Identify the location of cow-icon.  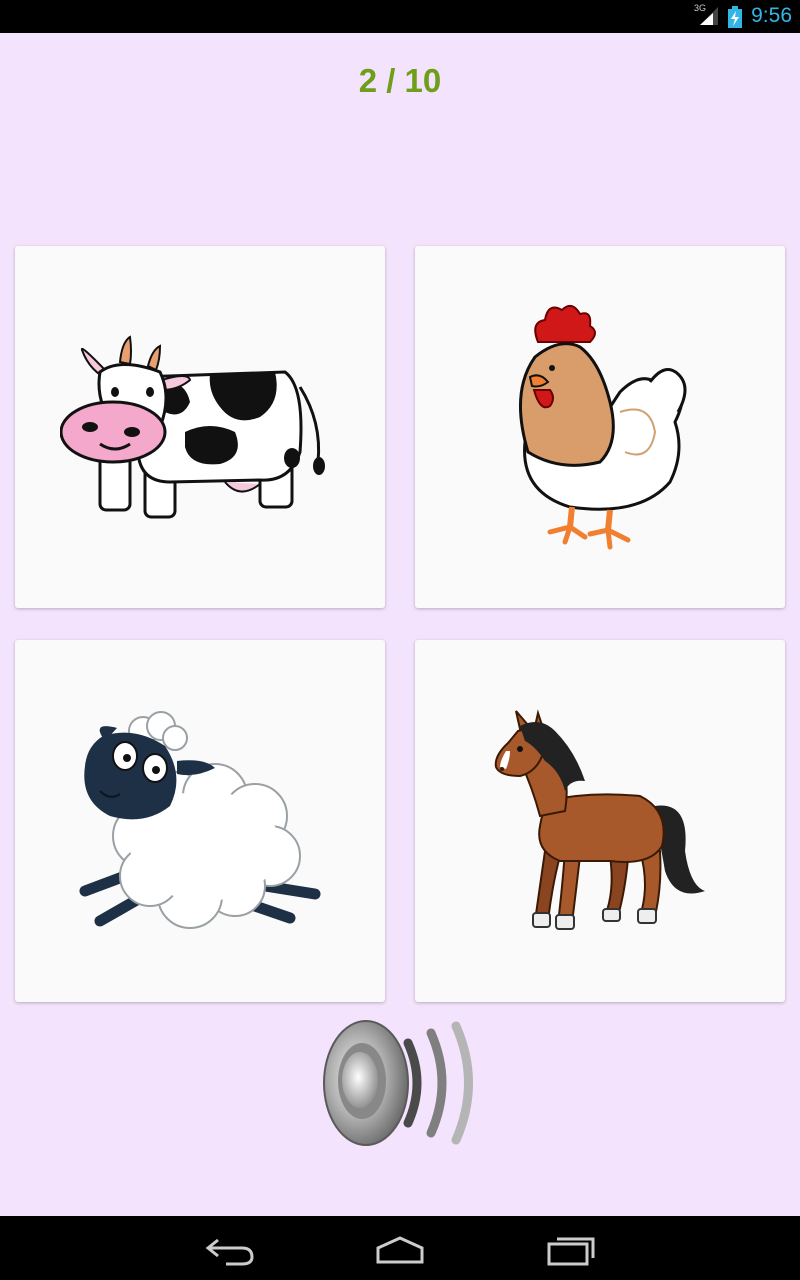
(192, 427).